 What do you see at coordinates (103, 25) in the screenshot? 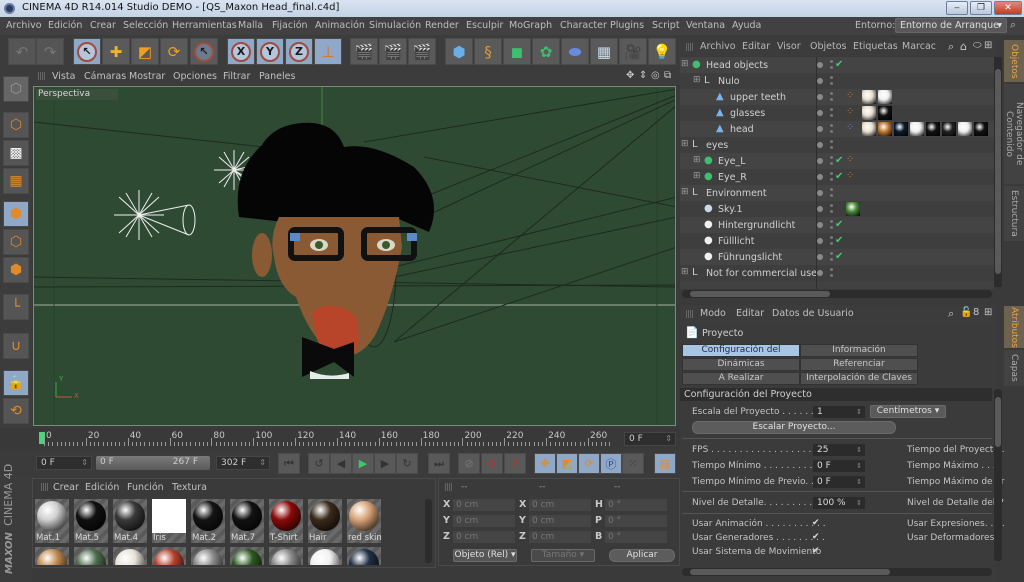
I see `menu-crear: Crear` at bounding box center [103, 25].